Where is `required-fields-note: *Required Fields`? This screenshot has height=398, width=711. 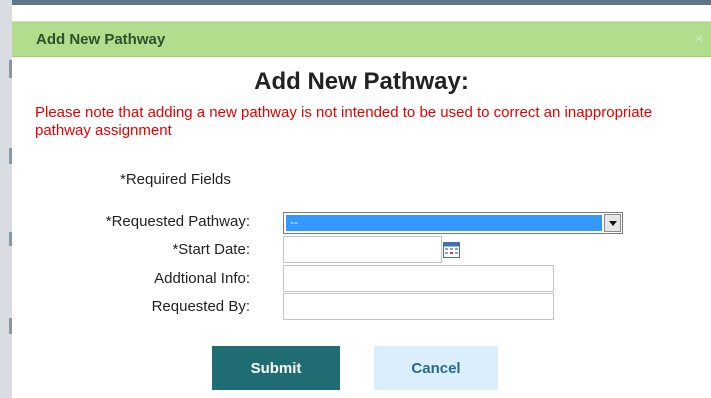 required-fields-note: *Required Fields is located at coordinates (175, 179).